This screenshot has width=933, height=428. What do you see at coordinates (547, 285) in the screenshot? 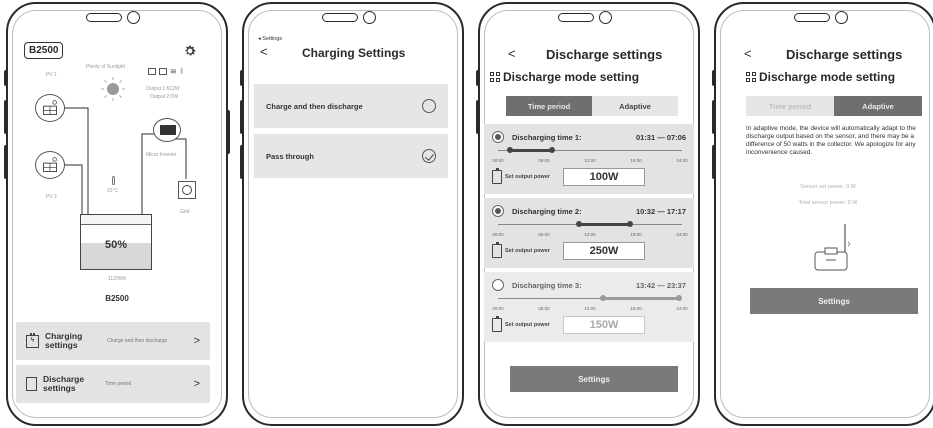
I see `slot-name: Discharging time 3:` at bounding box center [547, 285].